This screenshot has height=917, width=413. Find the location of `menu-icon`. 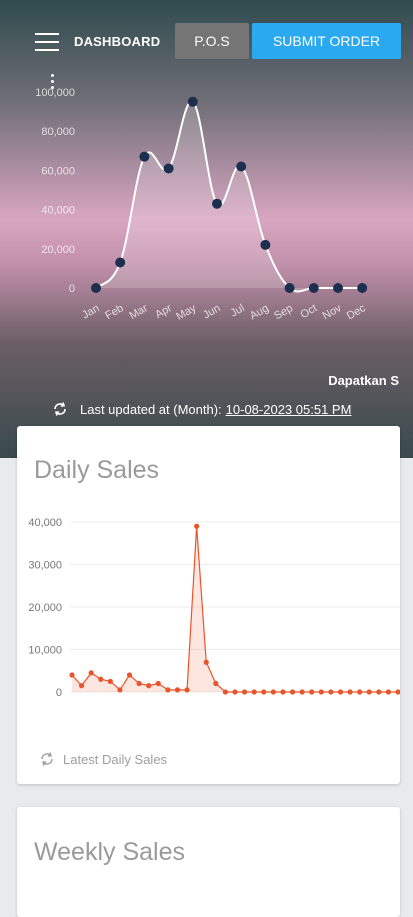

menu-icon is located at coordinates (47, 42).